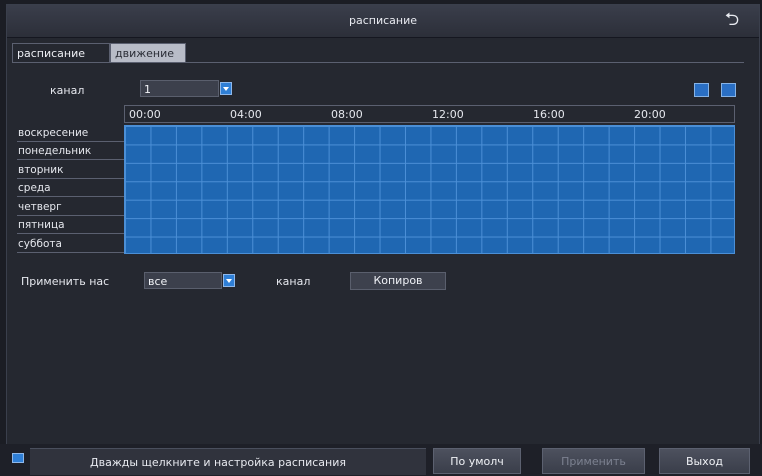 The width and height of the screenshot is (762, 476). Describe the element at coordinates (70, 226) in the screenshot. I see `day-friday: пятница` at that location.